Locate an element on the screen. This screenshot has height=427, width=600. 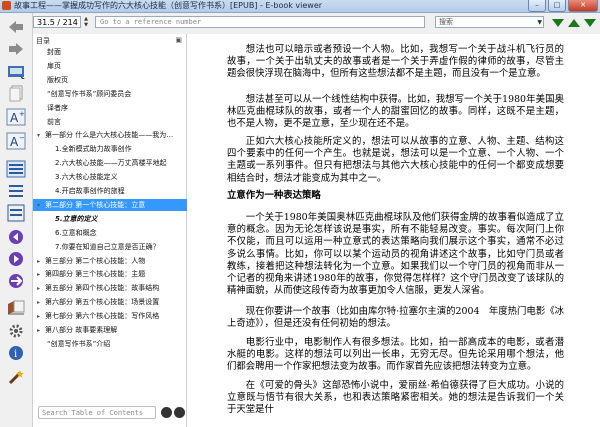
toc-item: 1.全新模式助力故事创作 is located at coordinates (119, 149).